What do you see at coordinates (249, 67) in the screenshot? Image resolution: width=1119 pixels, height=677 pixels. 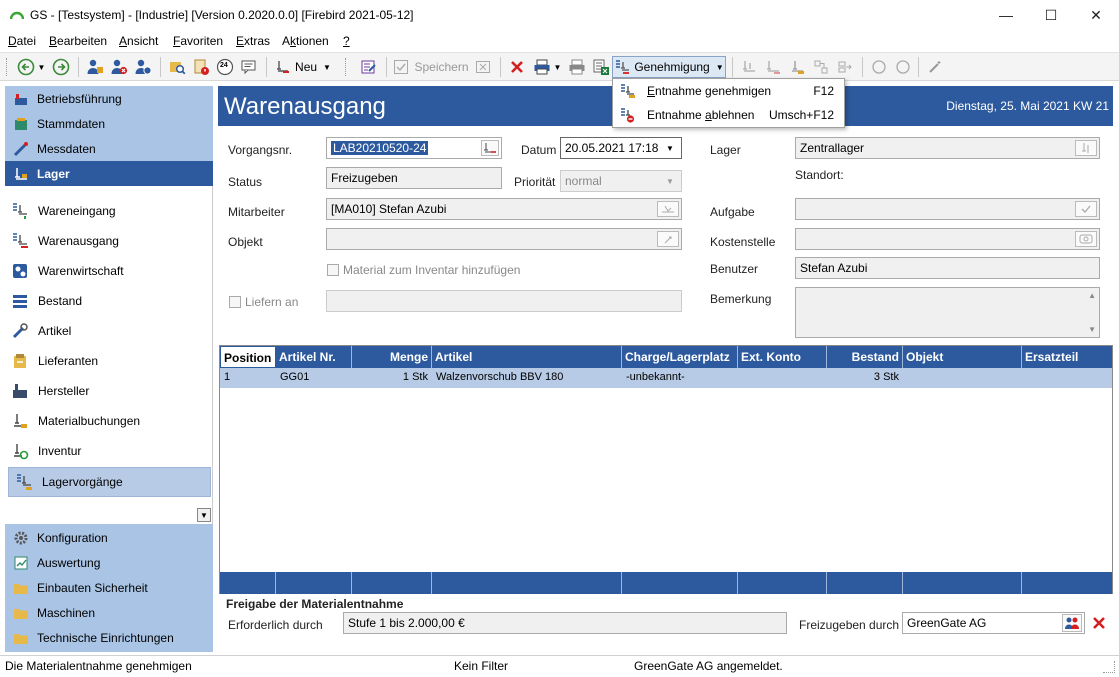 I see `comment-button` at bounding box center [249, 67].